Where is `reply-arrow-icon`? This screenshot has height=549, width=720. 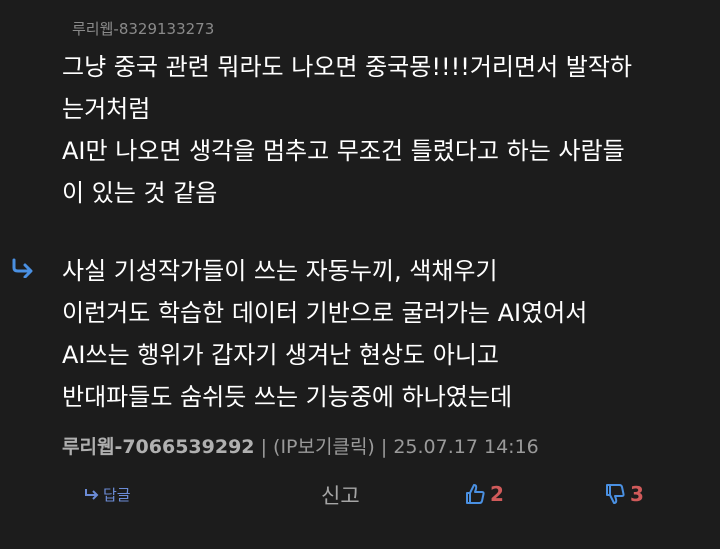 reply-arrow-icon is located at coordinates (23, 268).